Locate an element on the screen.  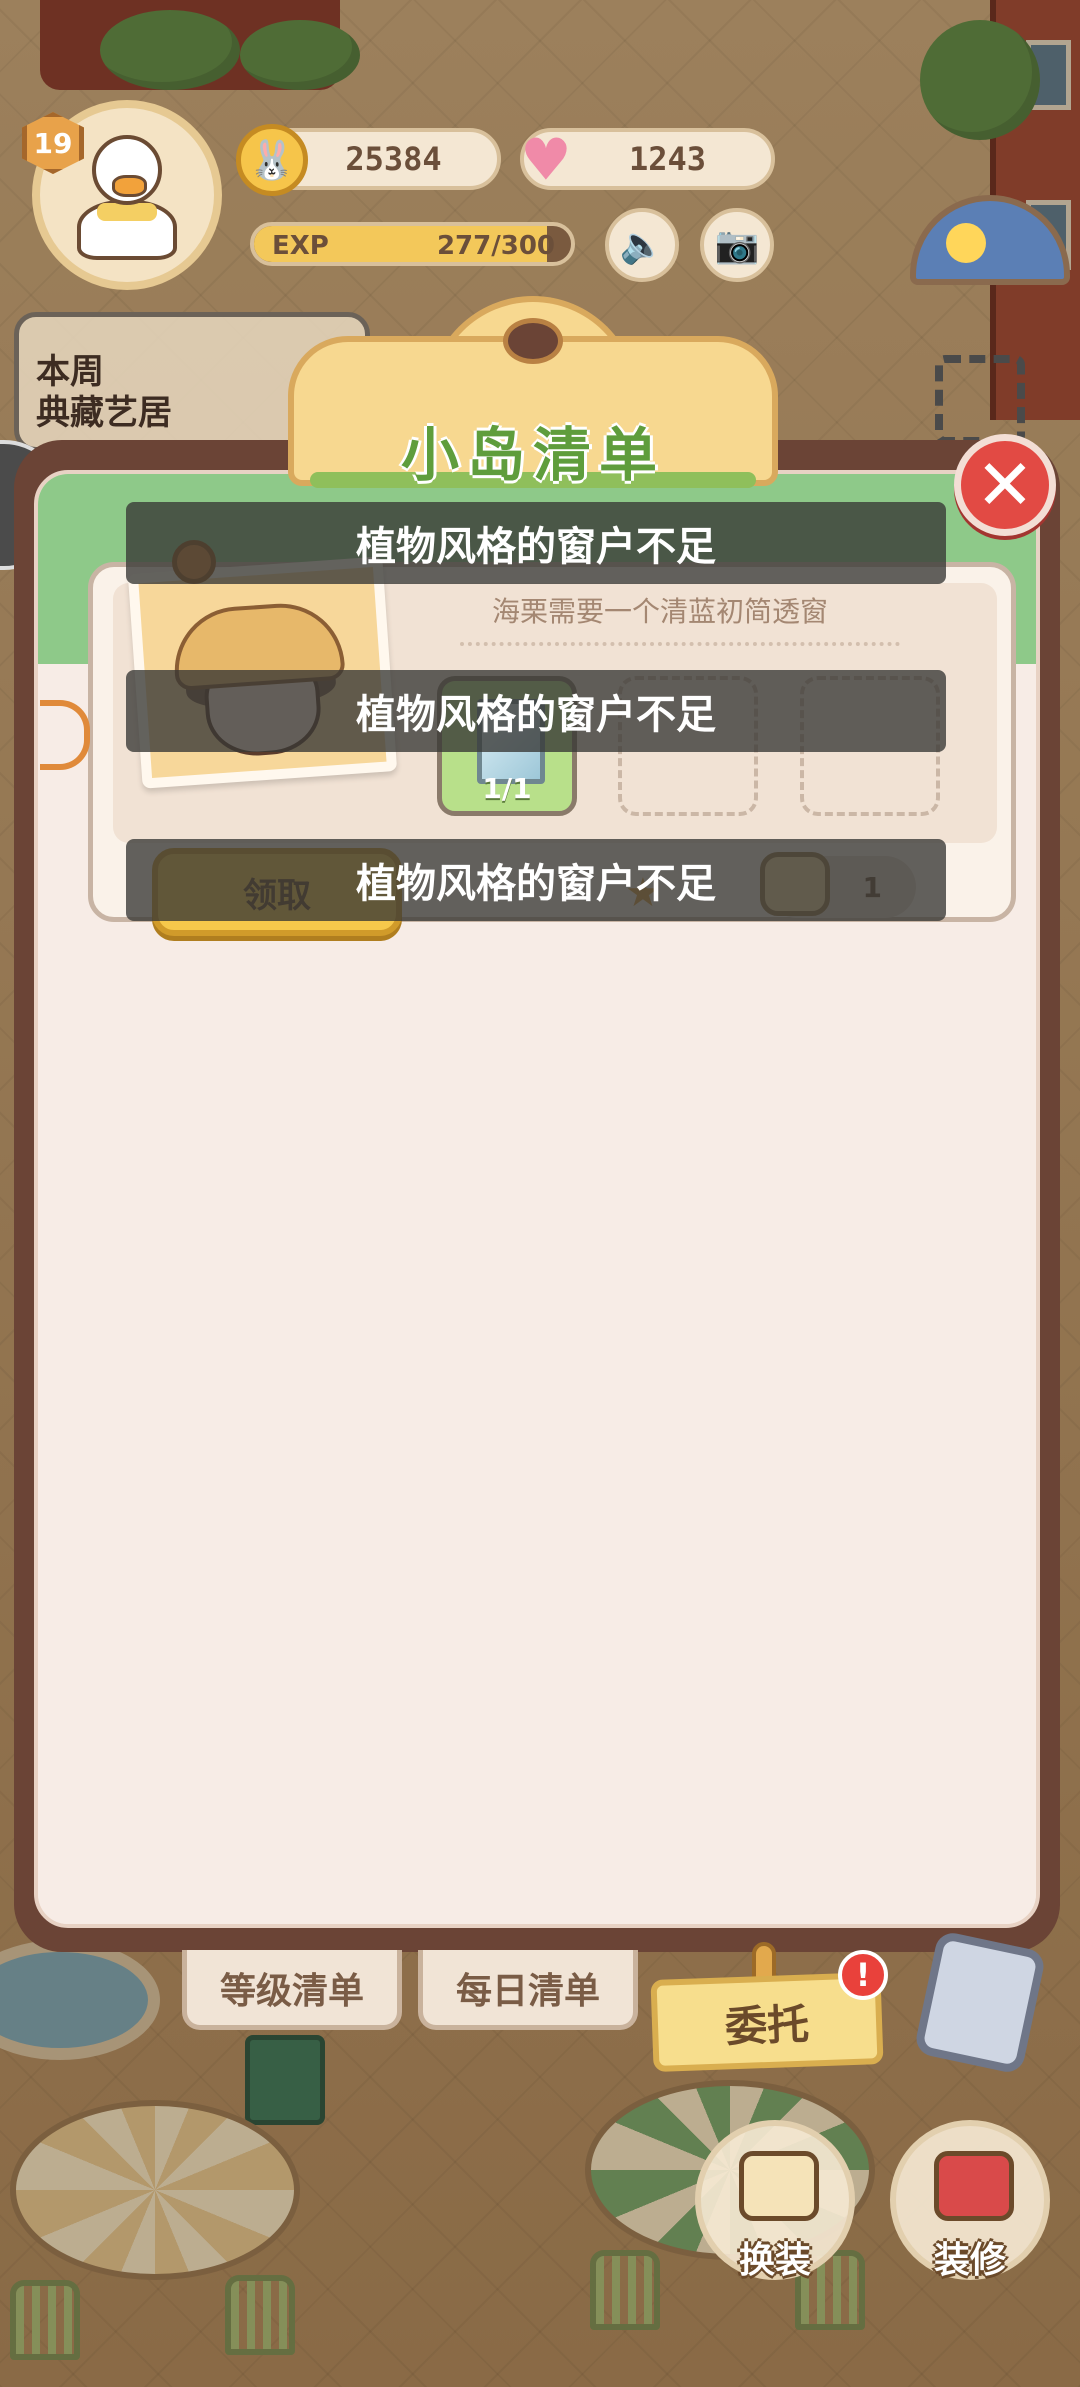
paint-roller-icon is located at coordinates (974, 2186).